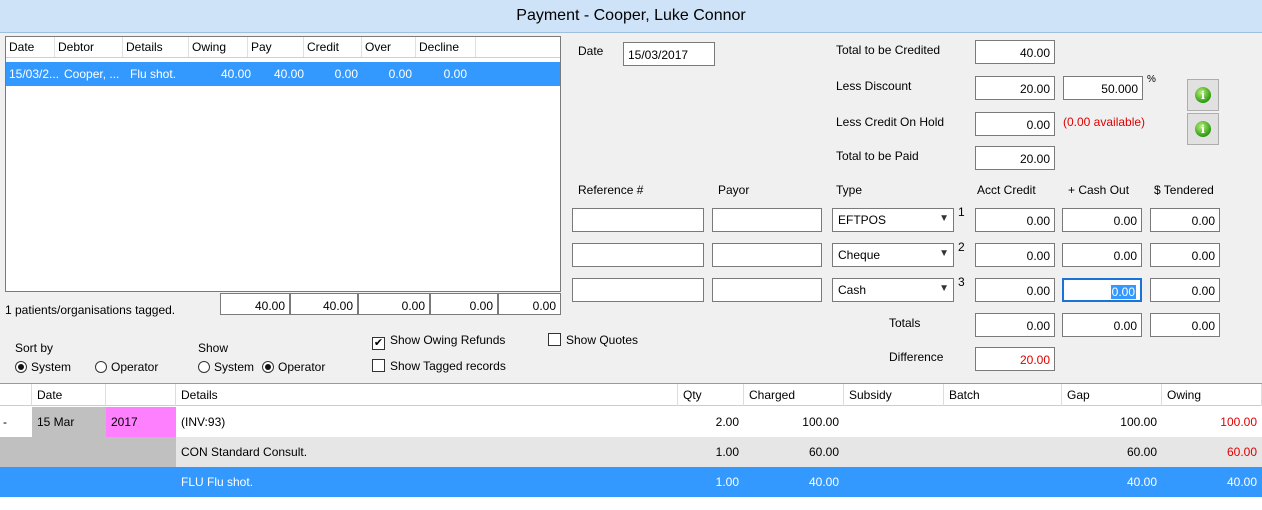 This screenshot has width=1262, height=510. Describe the element at coordinates (333, 47) in the screenshot. I see `col-header-credit: Credit` at that location.